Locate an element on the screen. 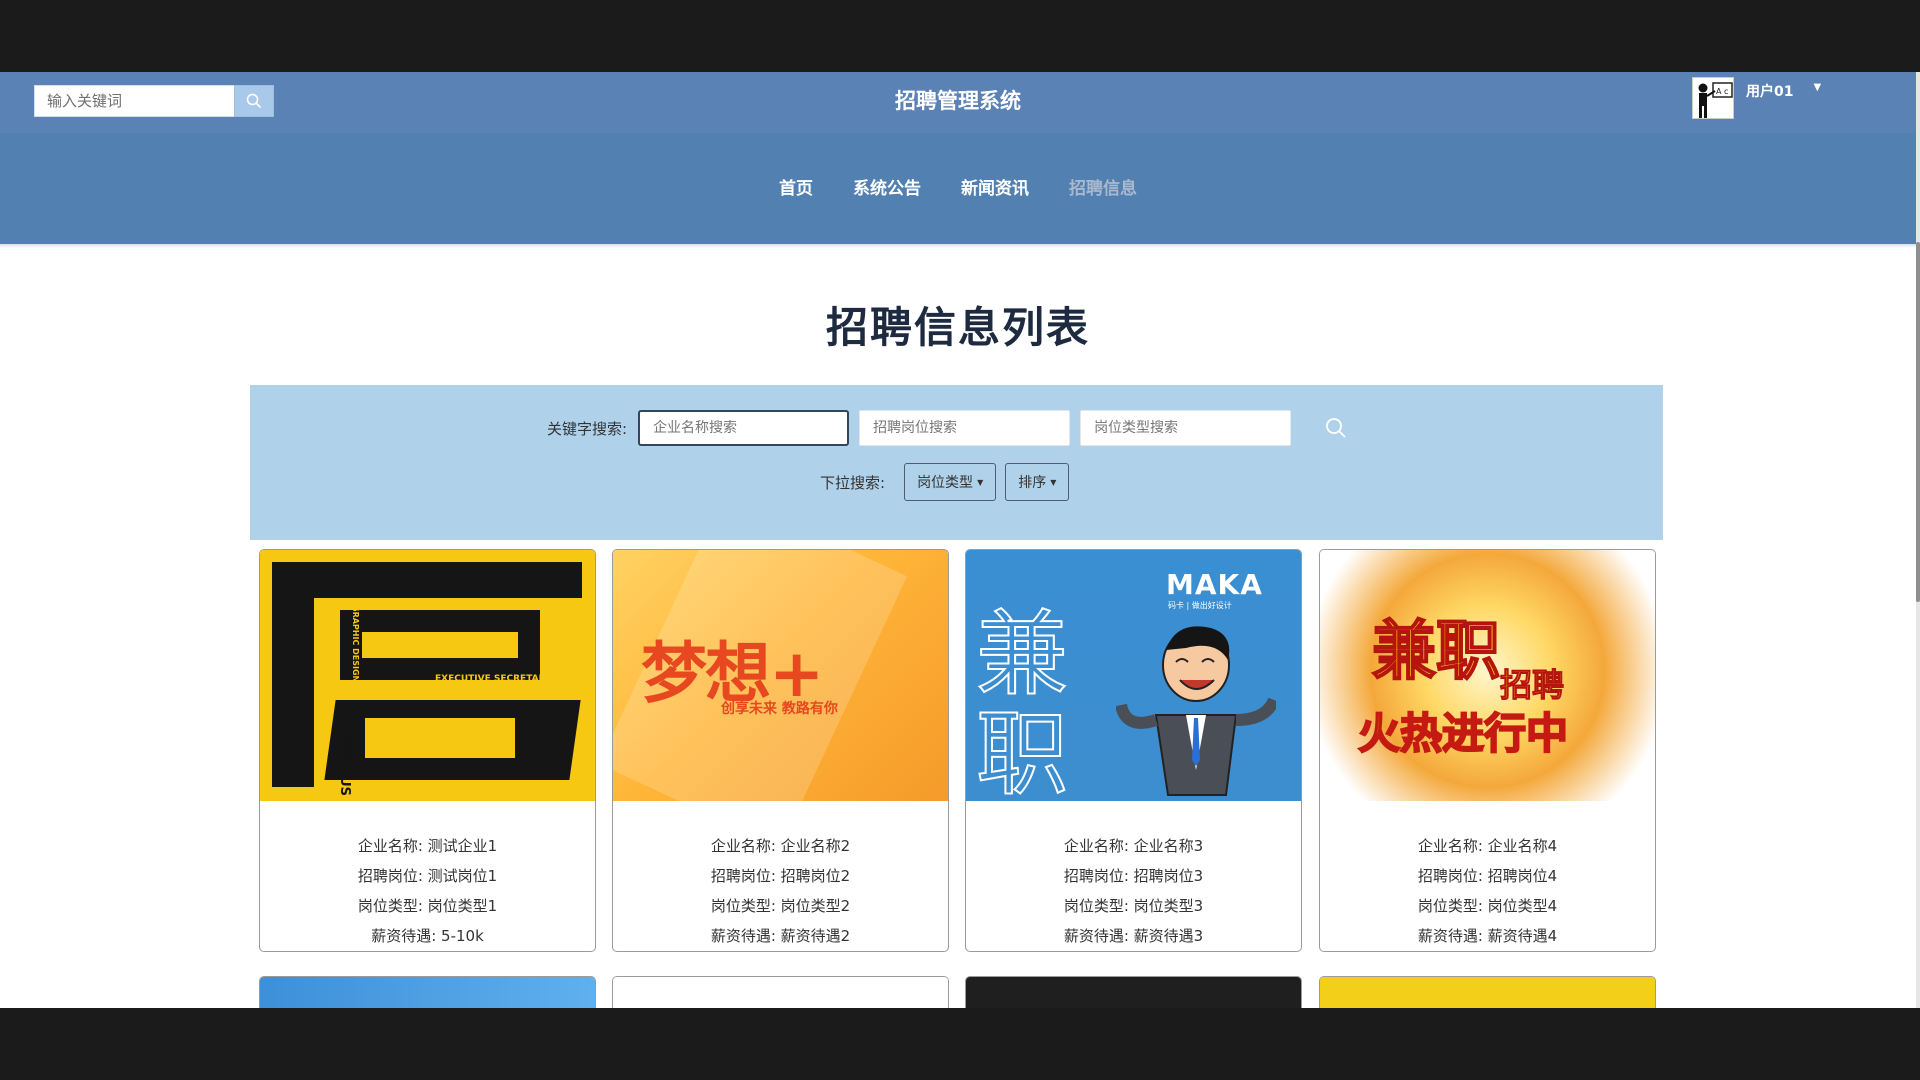 The image size is (1920, 1080). job-position: 招聘岗位: 招聘岗位4 is located at coordinates (1487, 876).